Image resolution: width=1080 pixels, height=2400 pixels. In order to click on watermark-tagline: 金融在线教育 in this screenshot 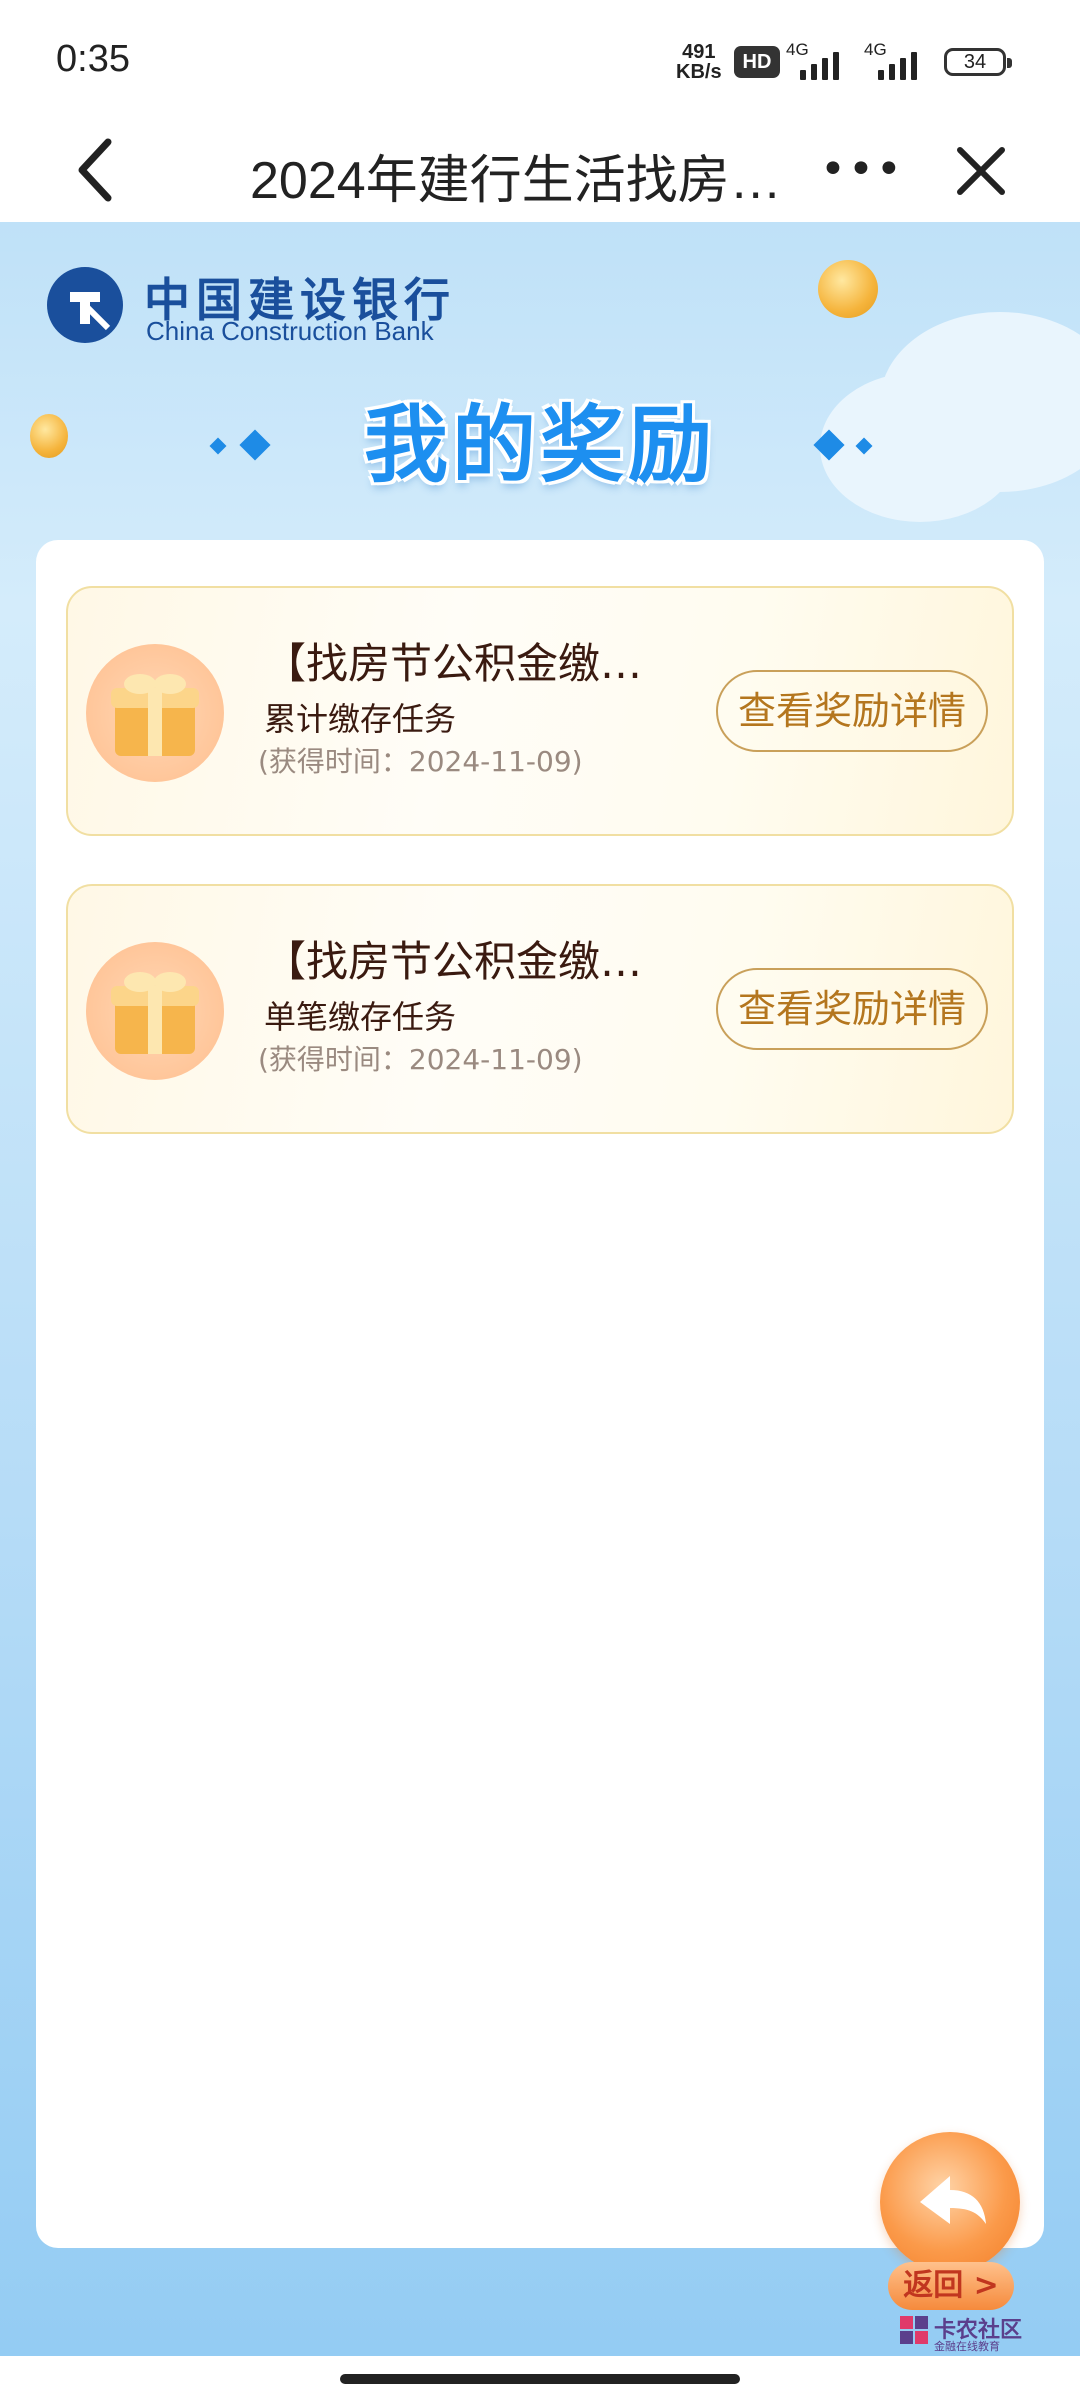, I will do `click(967, 2346)`.